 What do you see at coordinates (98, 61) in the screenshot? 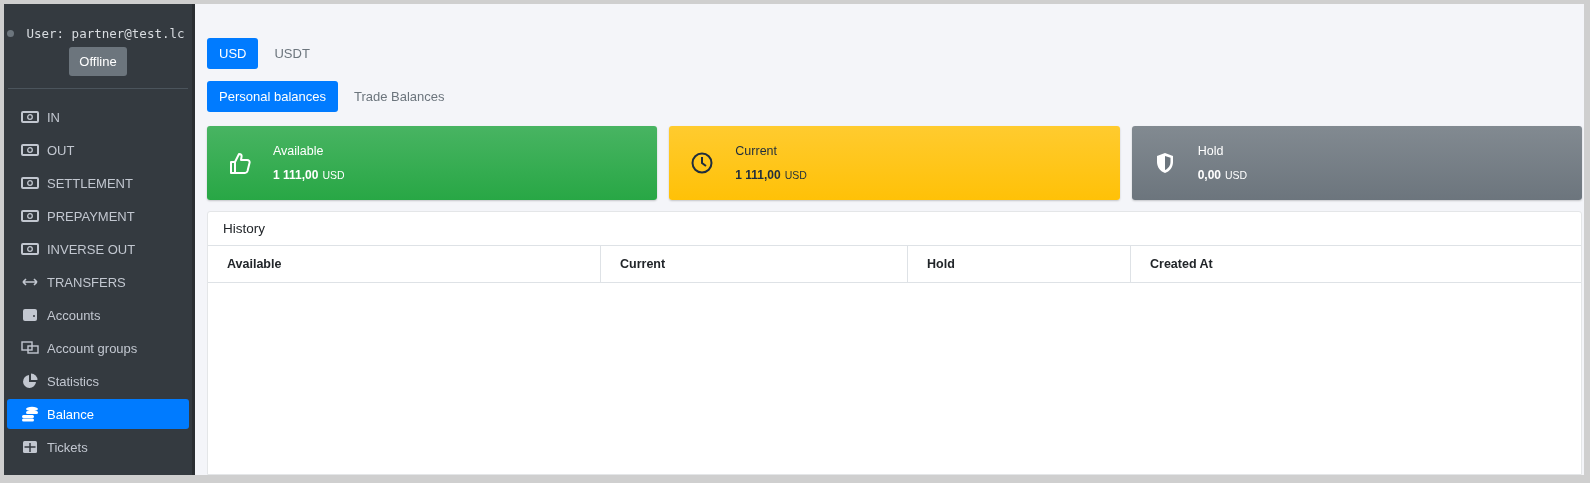
I see `status-button: Offline` at bounding box center [98, 61].